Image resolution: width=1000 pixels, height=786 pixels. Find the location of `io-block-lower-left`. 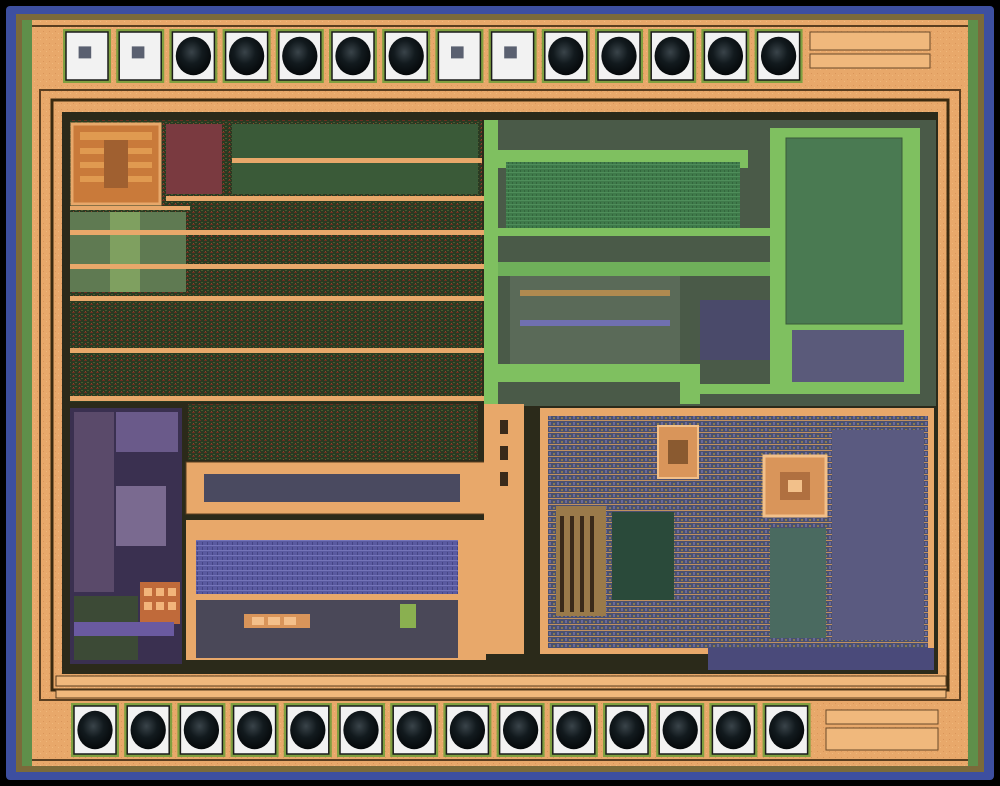

io-block-lower-left is located at coordinates (126, 536).